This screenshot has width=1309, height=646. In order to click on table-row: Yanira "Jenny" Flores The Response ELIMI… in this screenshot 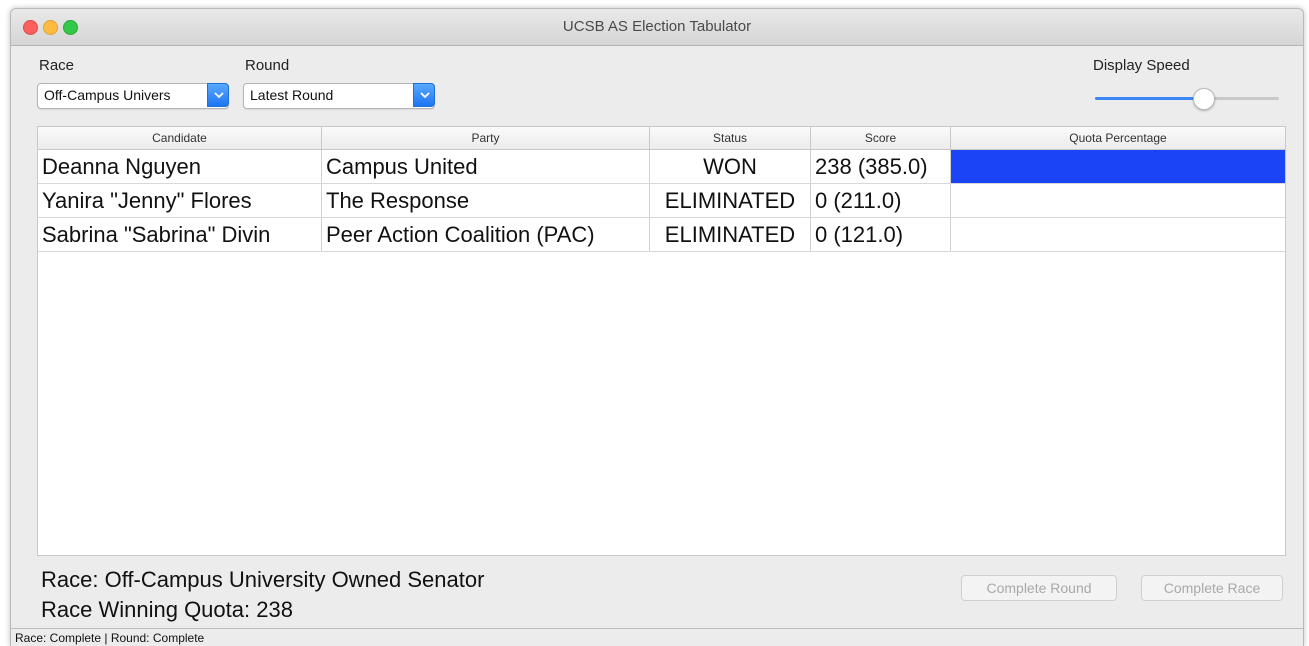, I will do `click(661, 201)`.